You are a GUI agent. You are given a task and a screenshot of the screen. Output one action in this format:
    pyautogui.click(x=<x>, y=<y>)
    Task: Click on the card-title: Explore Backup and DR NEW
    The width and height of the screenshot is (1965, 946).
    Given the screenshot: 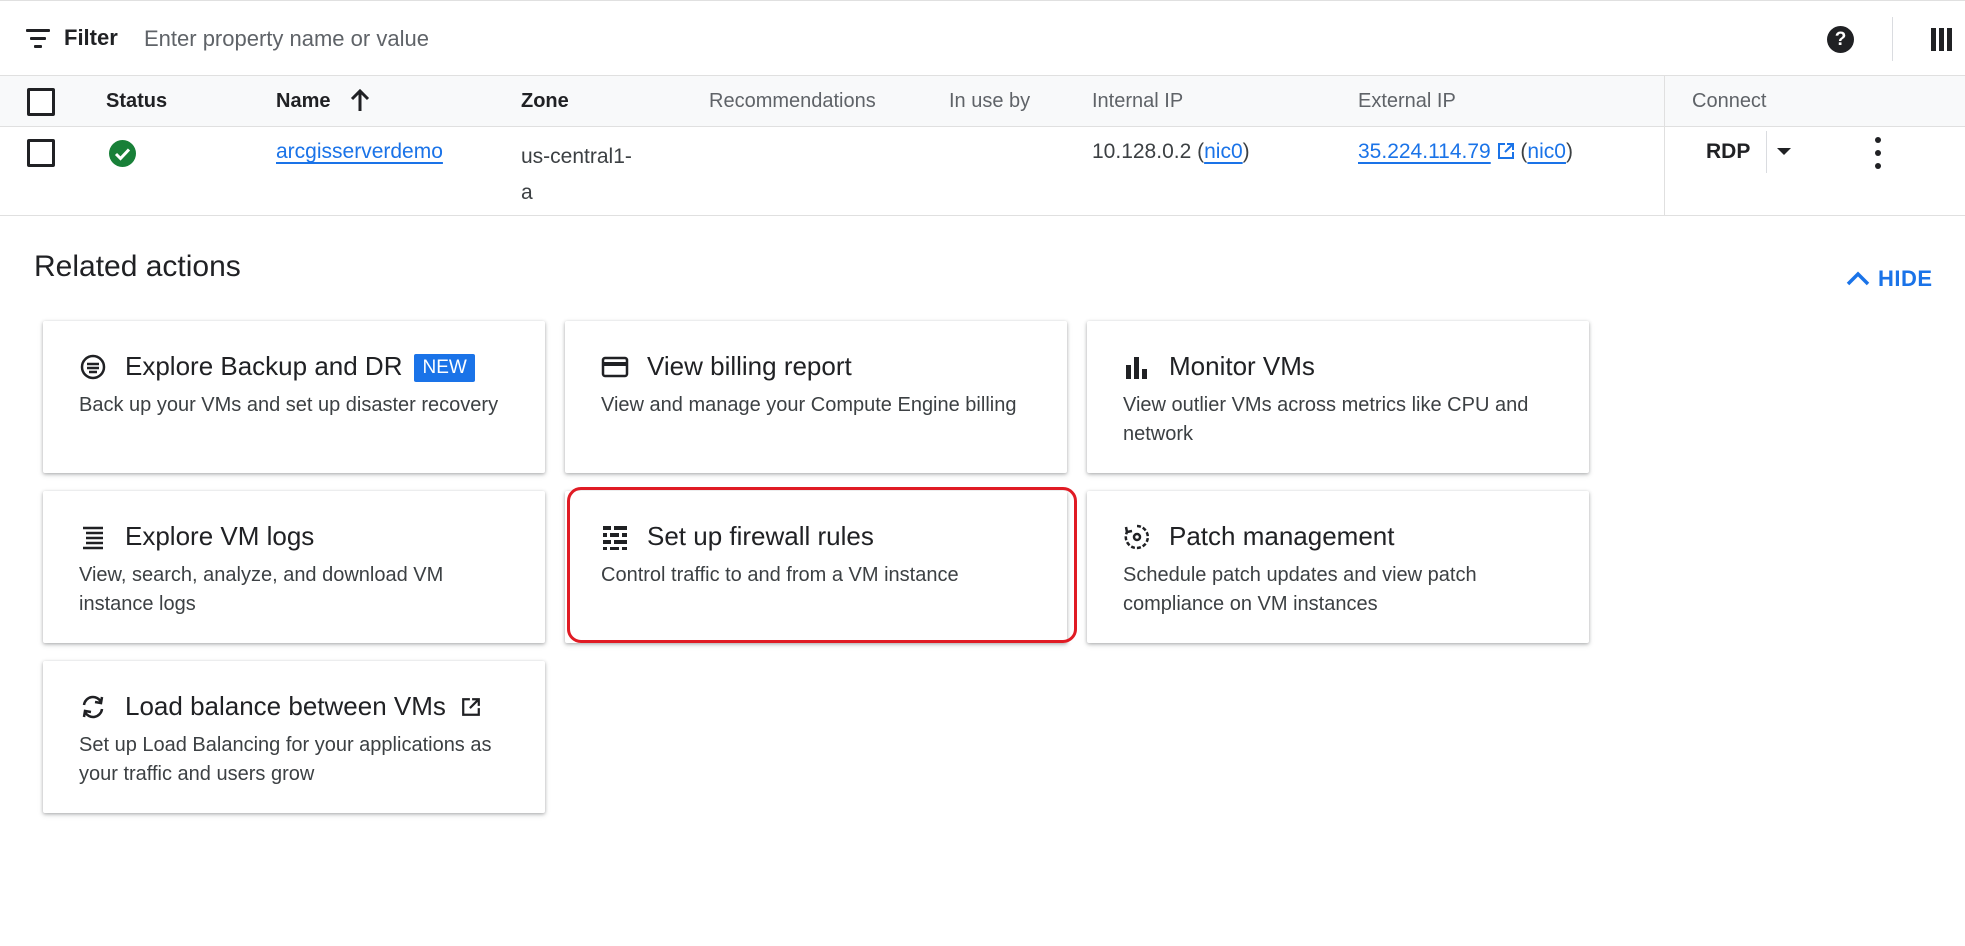 What is the action you would take?
    pyautogui.click(x=300, y=366)
    